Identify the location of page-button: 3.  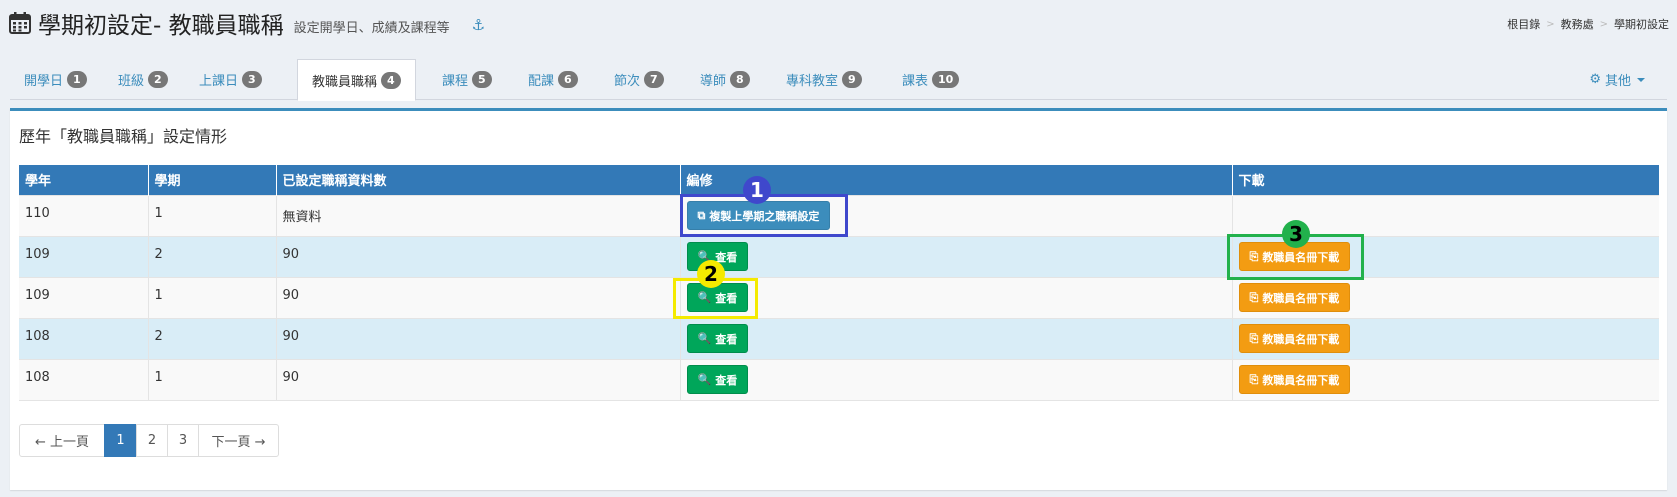
(183, 440).